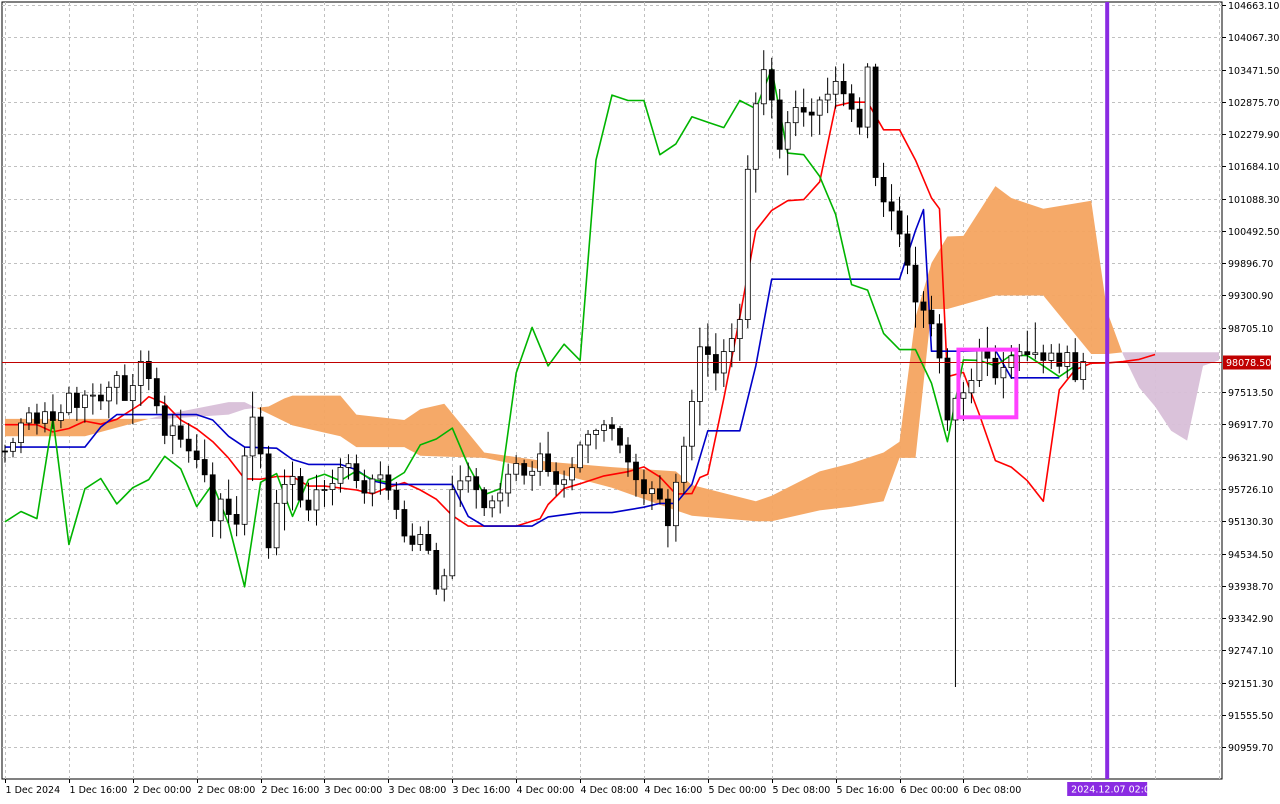  I want to click on y-tick-label: 101684.10, so click(1253, 167).